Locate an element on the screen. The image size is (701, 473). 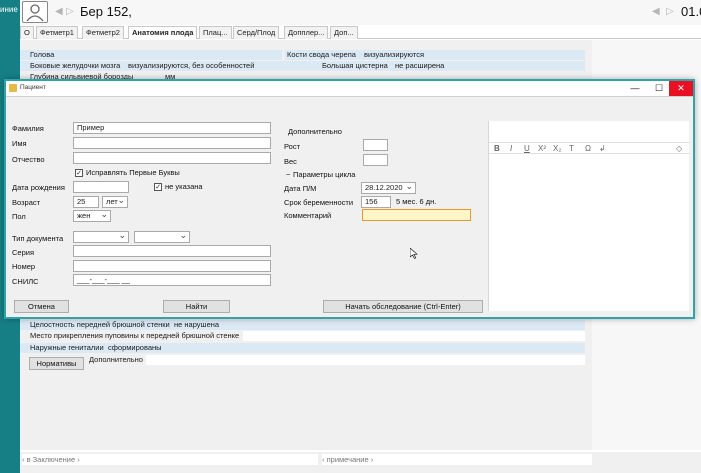
note-field: ‹ примечание › is located at coordinates (457, 459).